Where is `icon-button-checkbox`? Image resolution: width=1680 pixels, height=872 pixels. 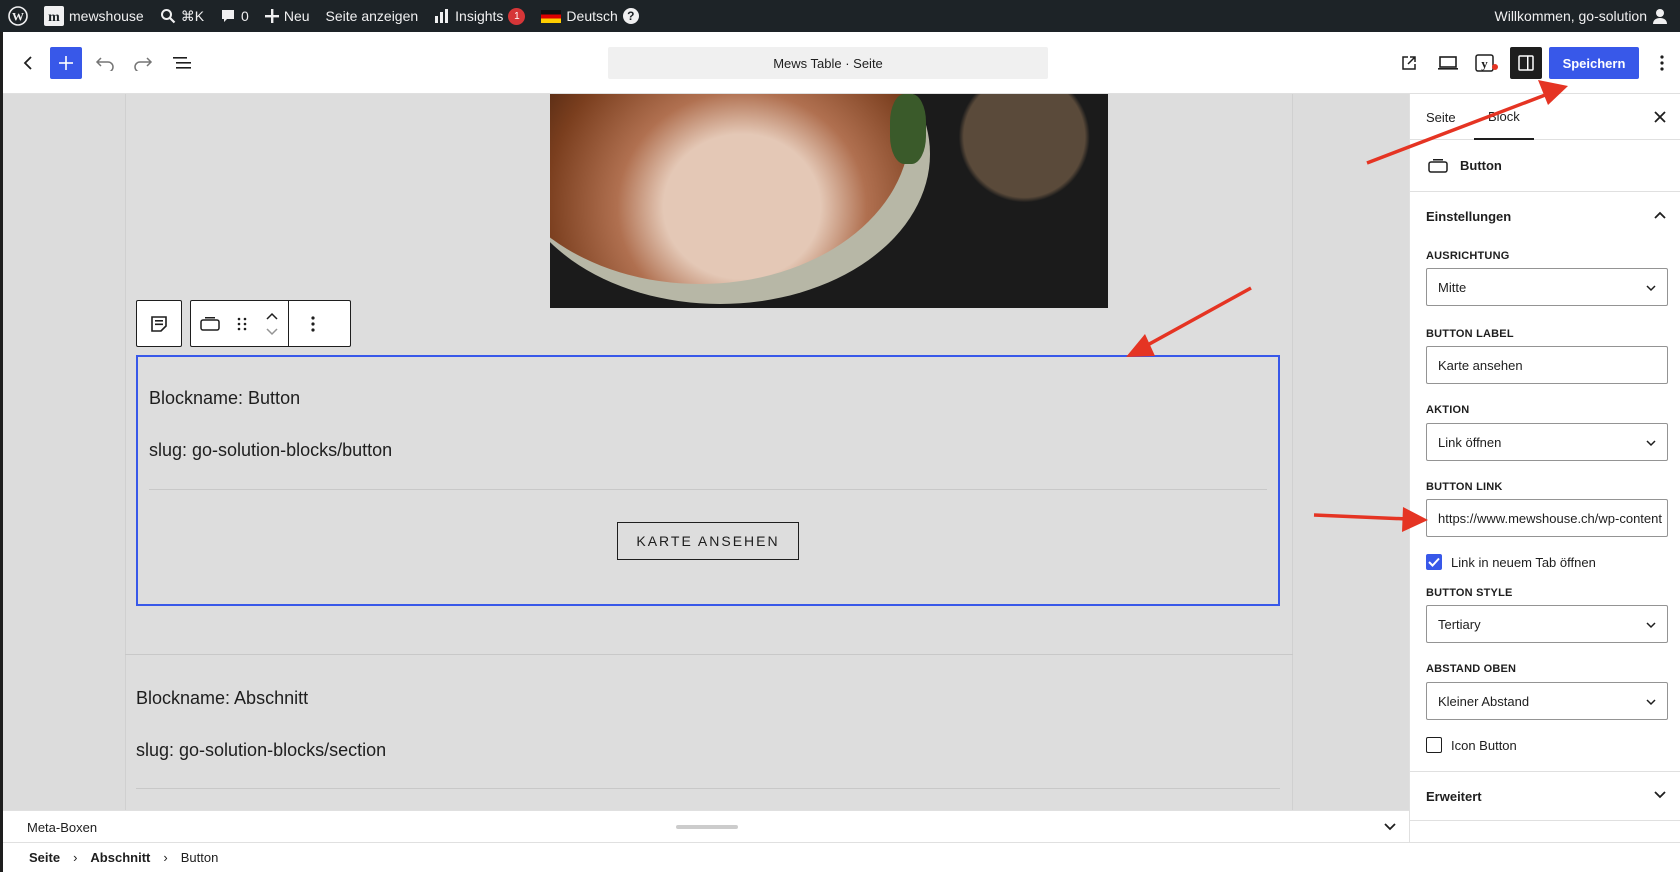 icon-button-checkbox is located at coordinates (1434, 745).